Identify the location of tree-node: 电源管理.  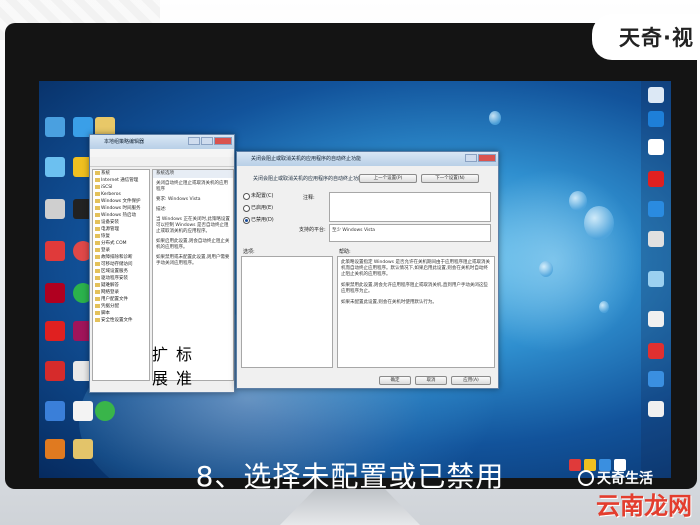
(121, 229).